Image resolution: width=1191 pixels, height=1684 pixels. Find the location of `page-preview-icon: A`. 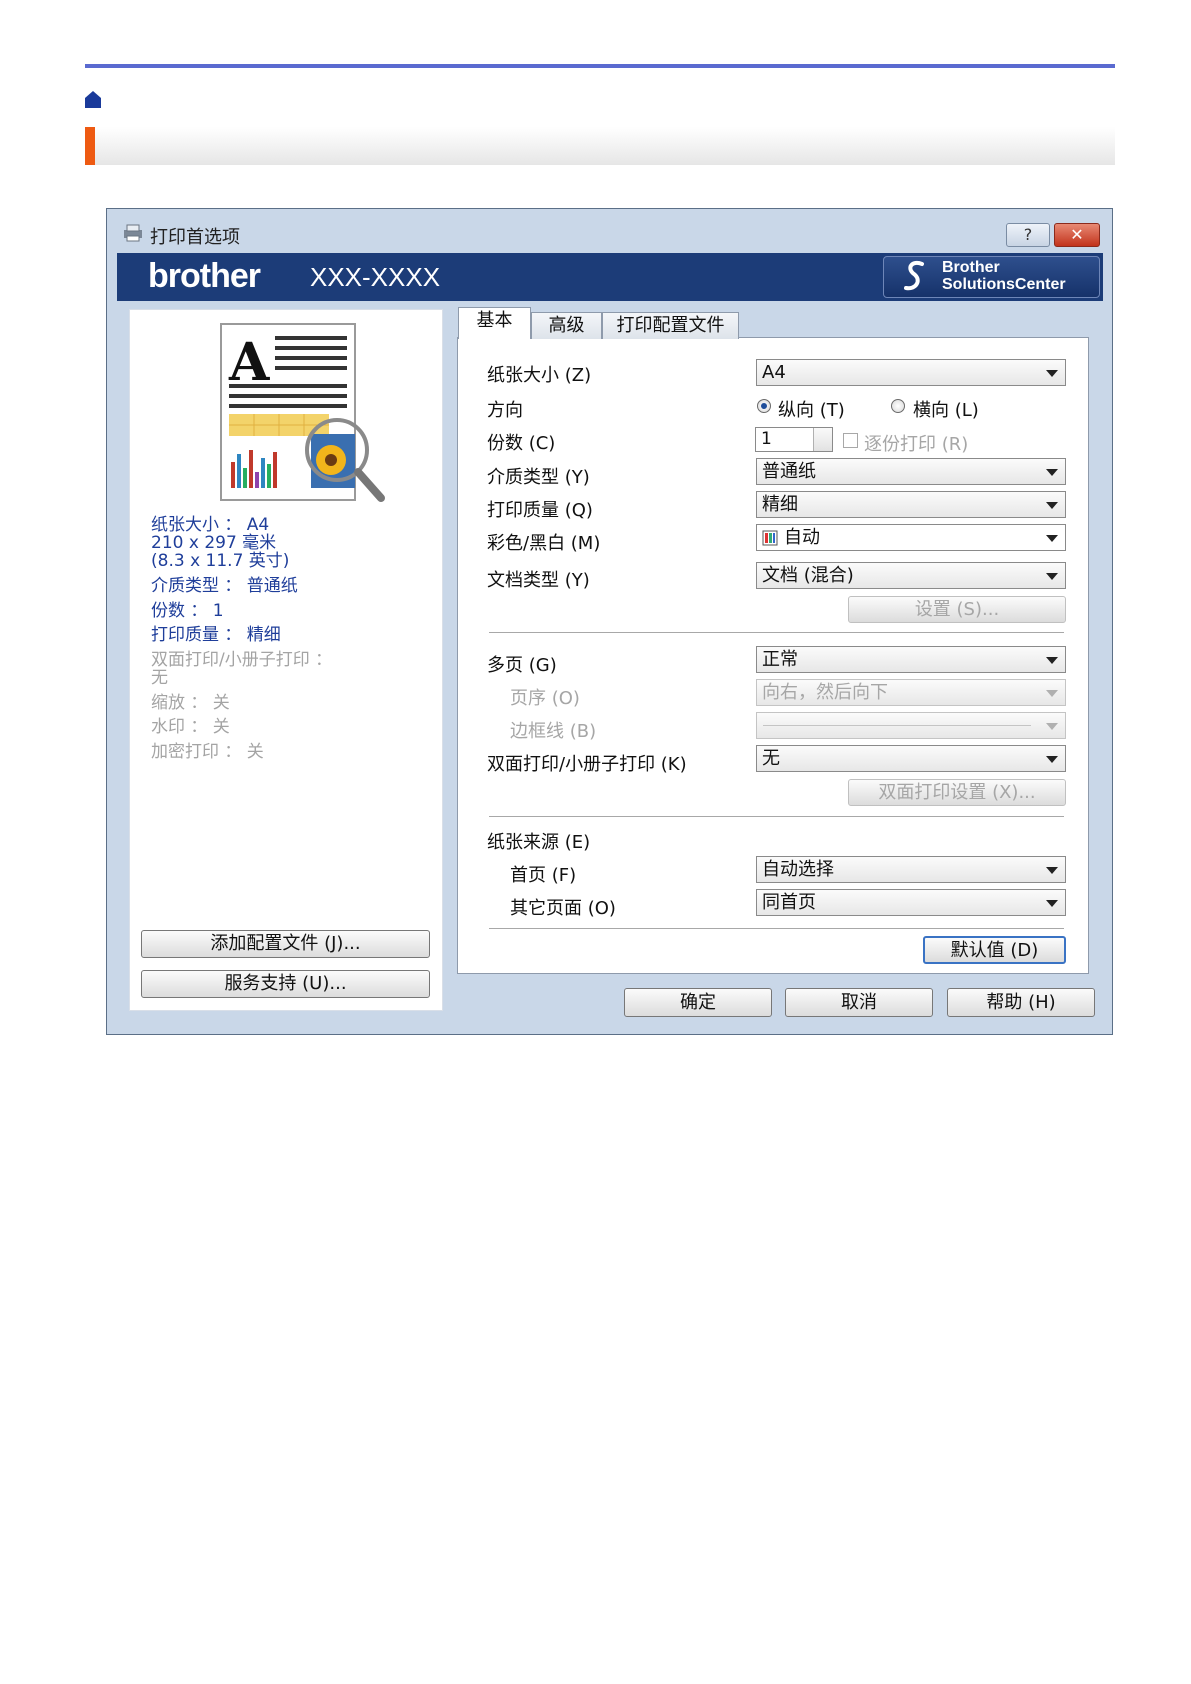

page-preview-icon: A is located at coordinates (302, 412).